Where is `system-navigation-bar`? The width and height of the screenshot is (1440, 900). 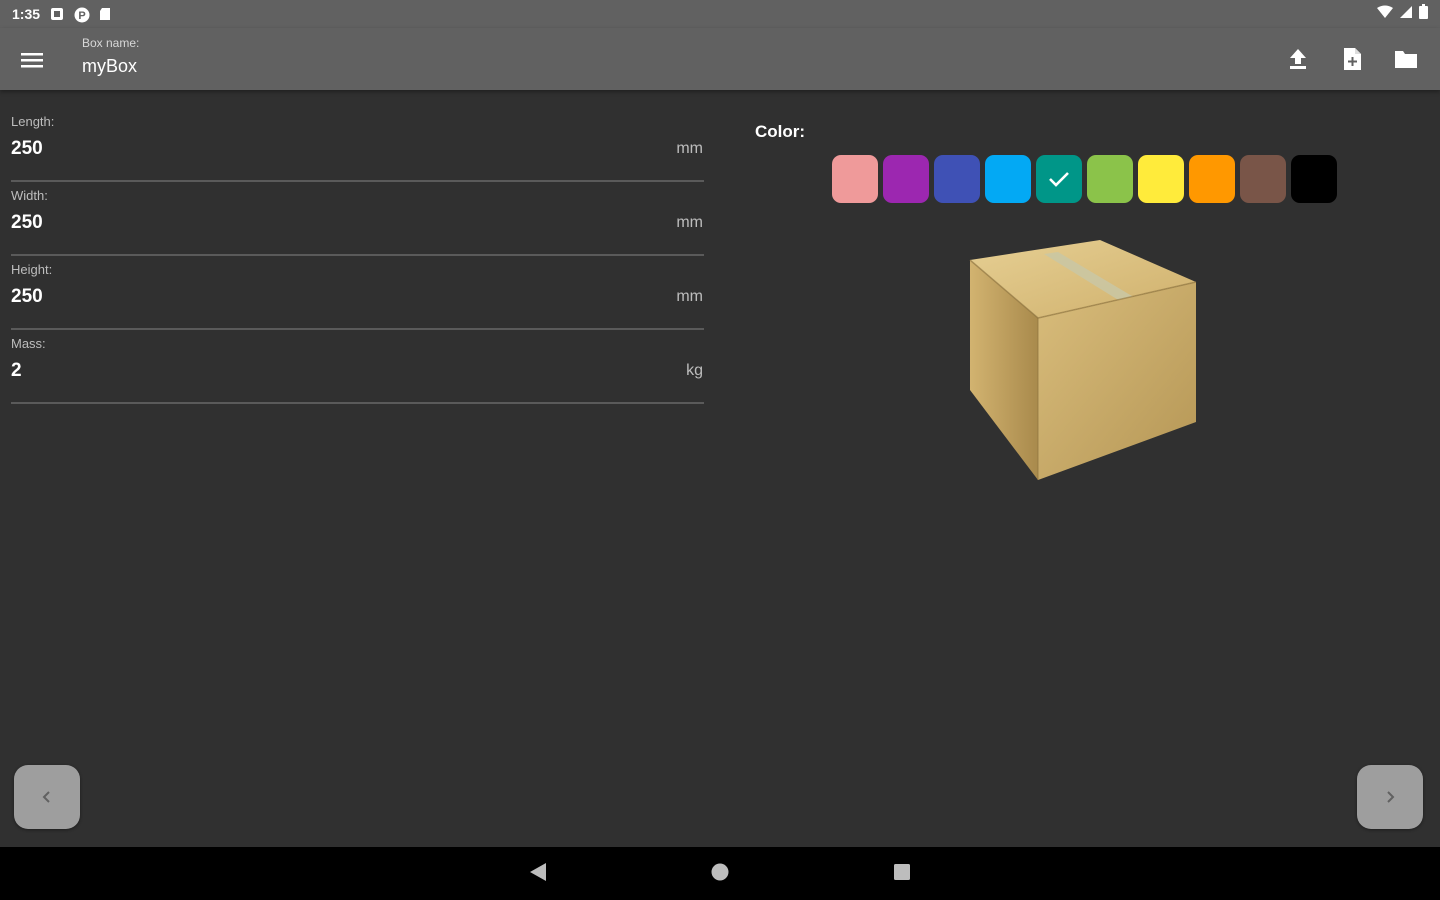 system-navigation-bar is located at coordinates (720, 873).